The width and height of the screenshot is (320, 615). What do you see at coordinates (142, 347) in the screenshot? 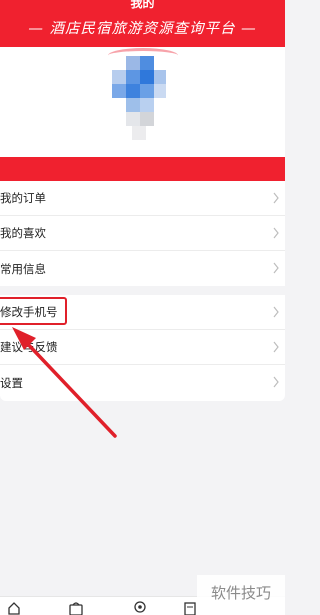
I see `menu-item-feedback: 建议与反馈` at bounding box center [142, 347].